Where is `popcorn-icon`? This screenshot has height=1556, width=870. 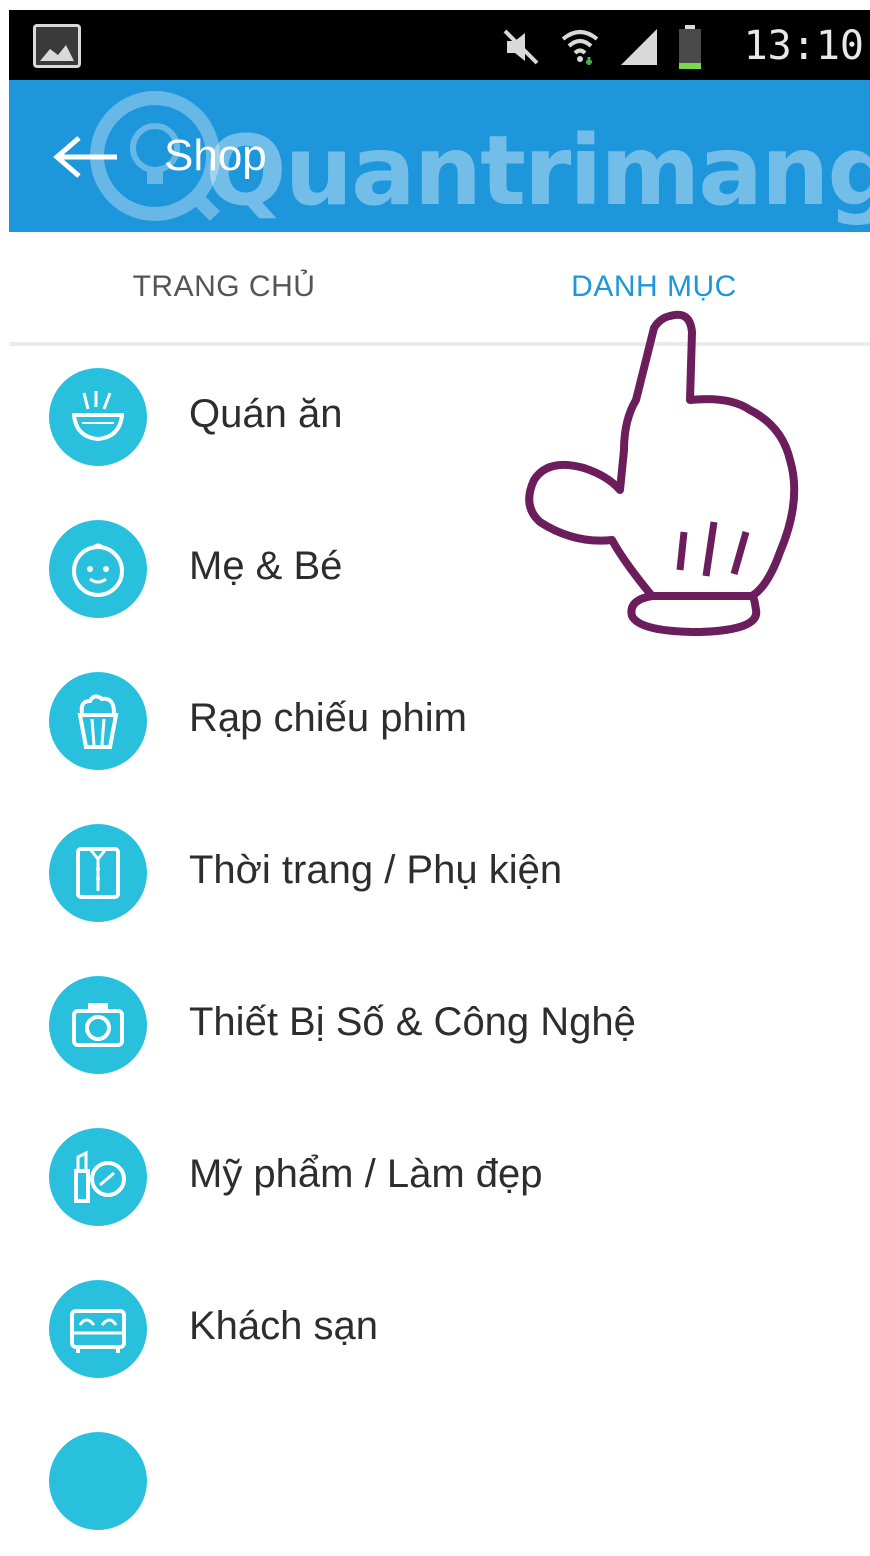 popcorn-icon is located at coordinates (98, 721).